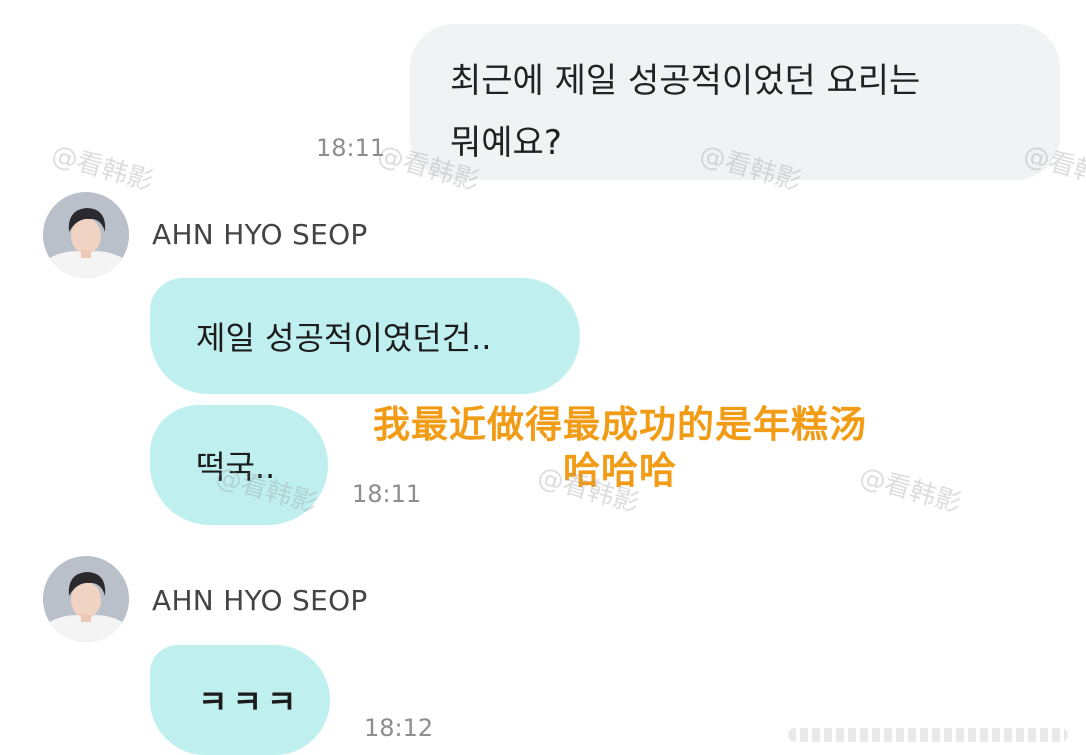 The width and height of the screenshot is (1086, 755). Describe the element at coordinates (685, 81) in the screenshot. I see `outgoing-message-line-1: 최근에 제일 성공적이었던 요리는` at that location.